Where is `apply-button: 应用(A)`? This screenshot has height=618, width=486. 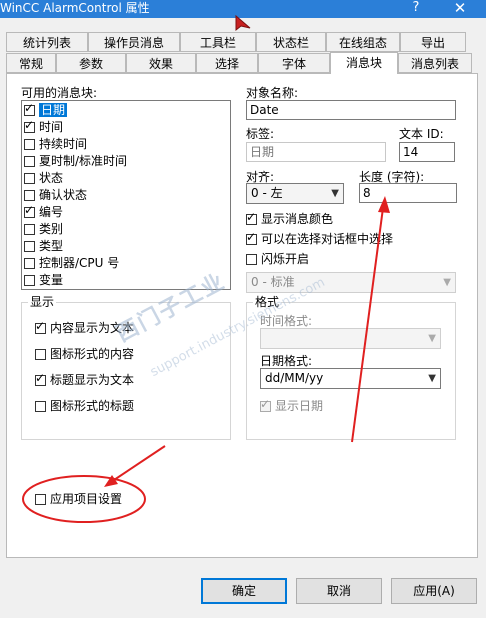
apply-button: 应用(A) is located at coordinates (434, 591).